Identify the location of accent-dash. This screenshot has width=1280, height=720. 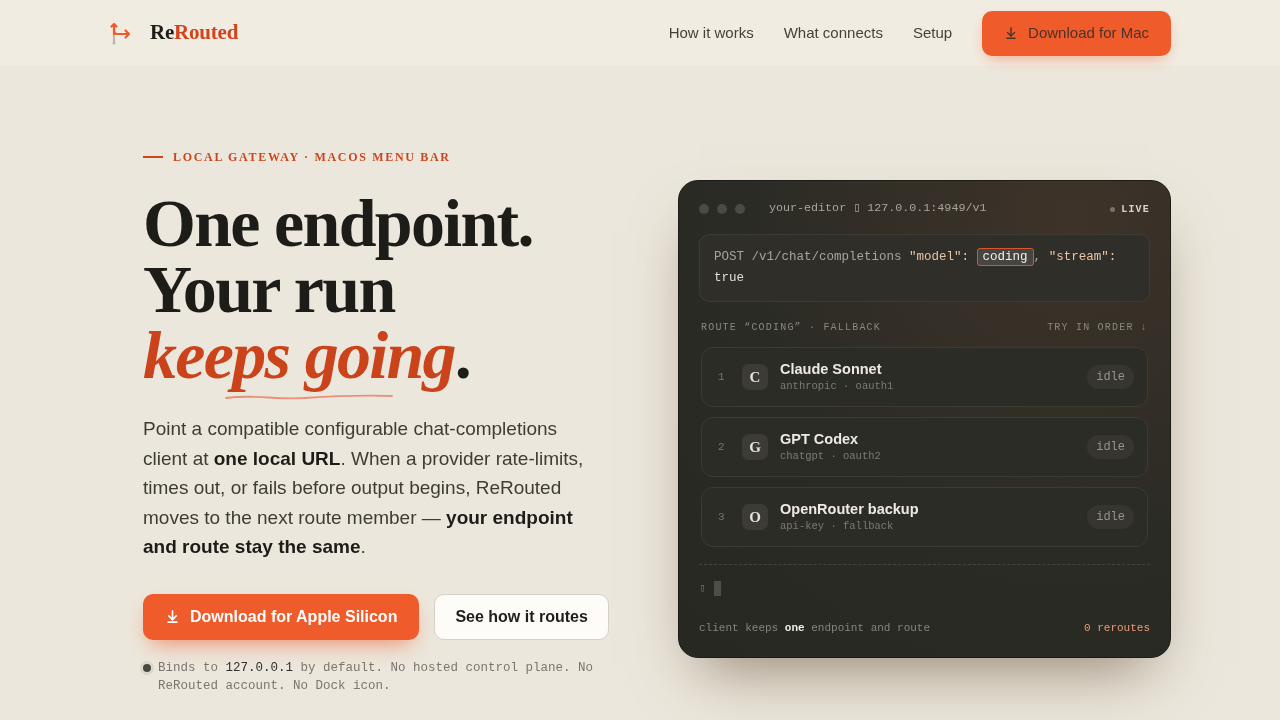
(153, 157).